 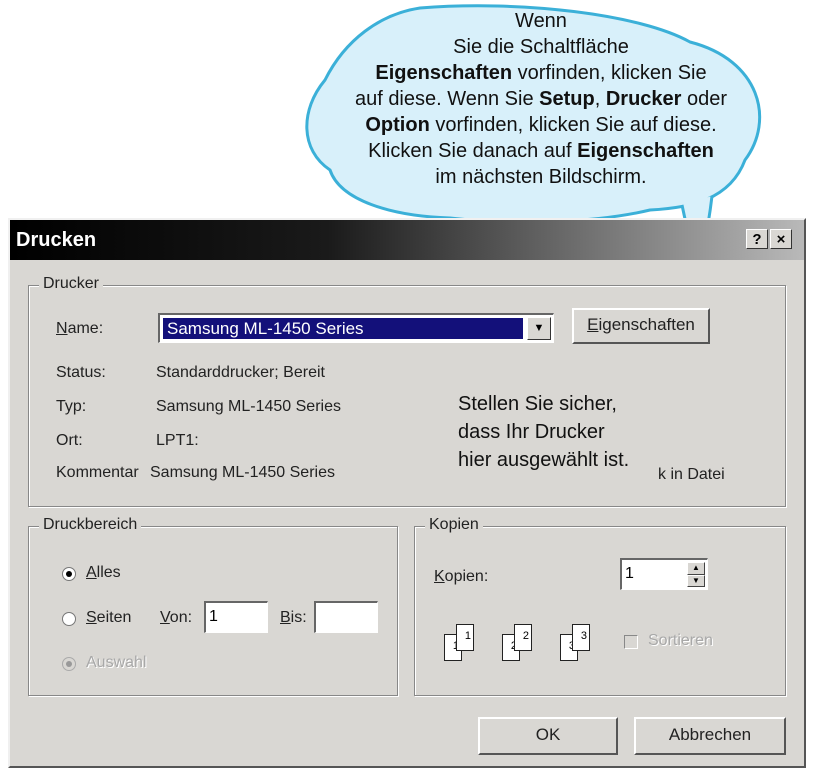 I want to click on type-value: Samsung ML-1450 Series, so click(x=248, y=406).